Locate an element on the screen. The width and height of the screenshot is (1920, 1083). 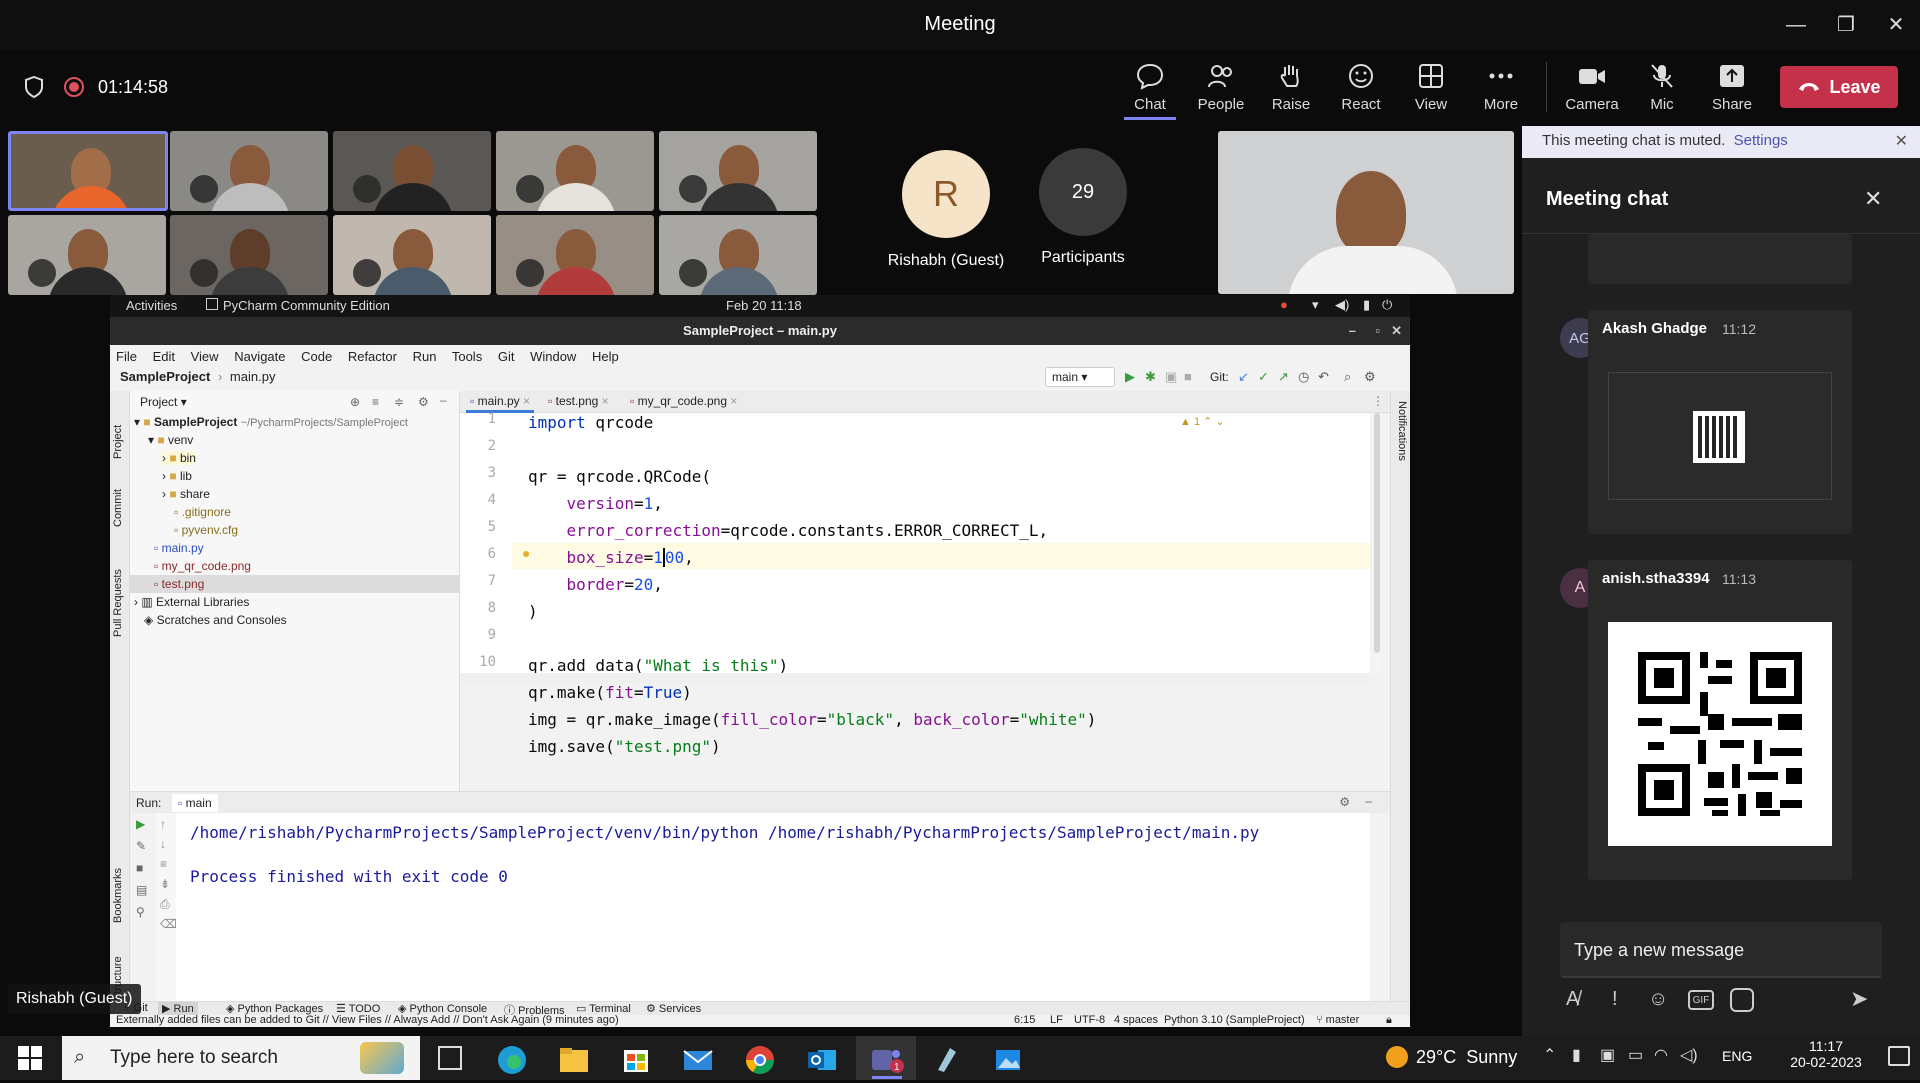
up-icon: ↑ is located at coordinates (163, 824).